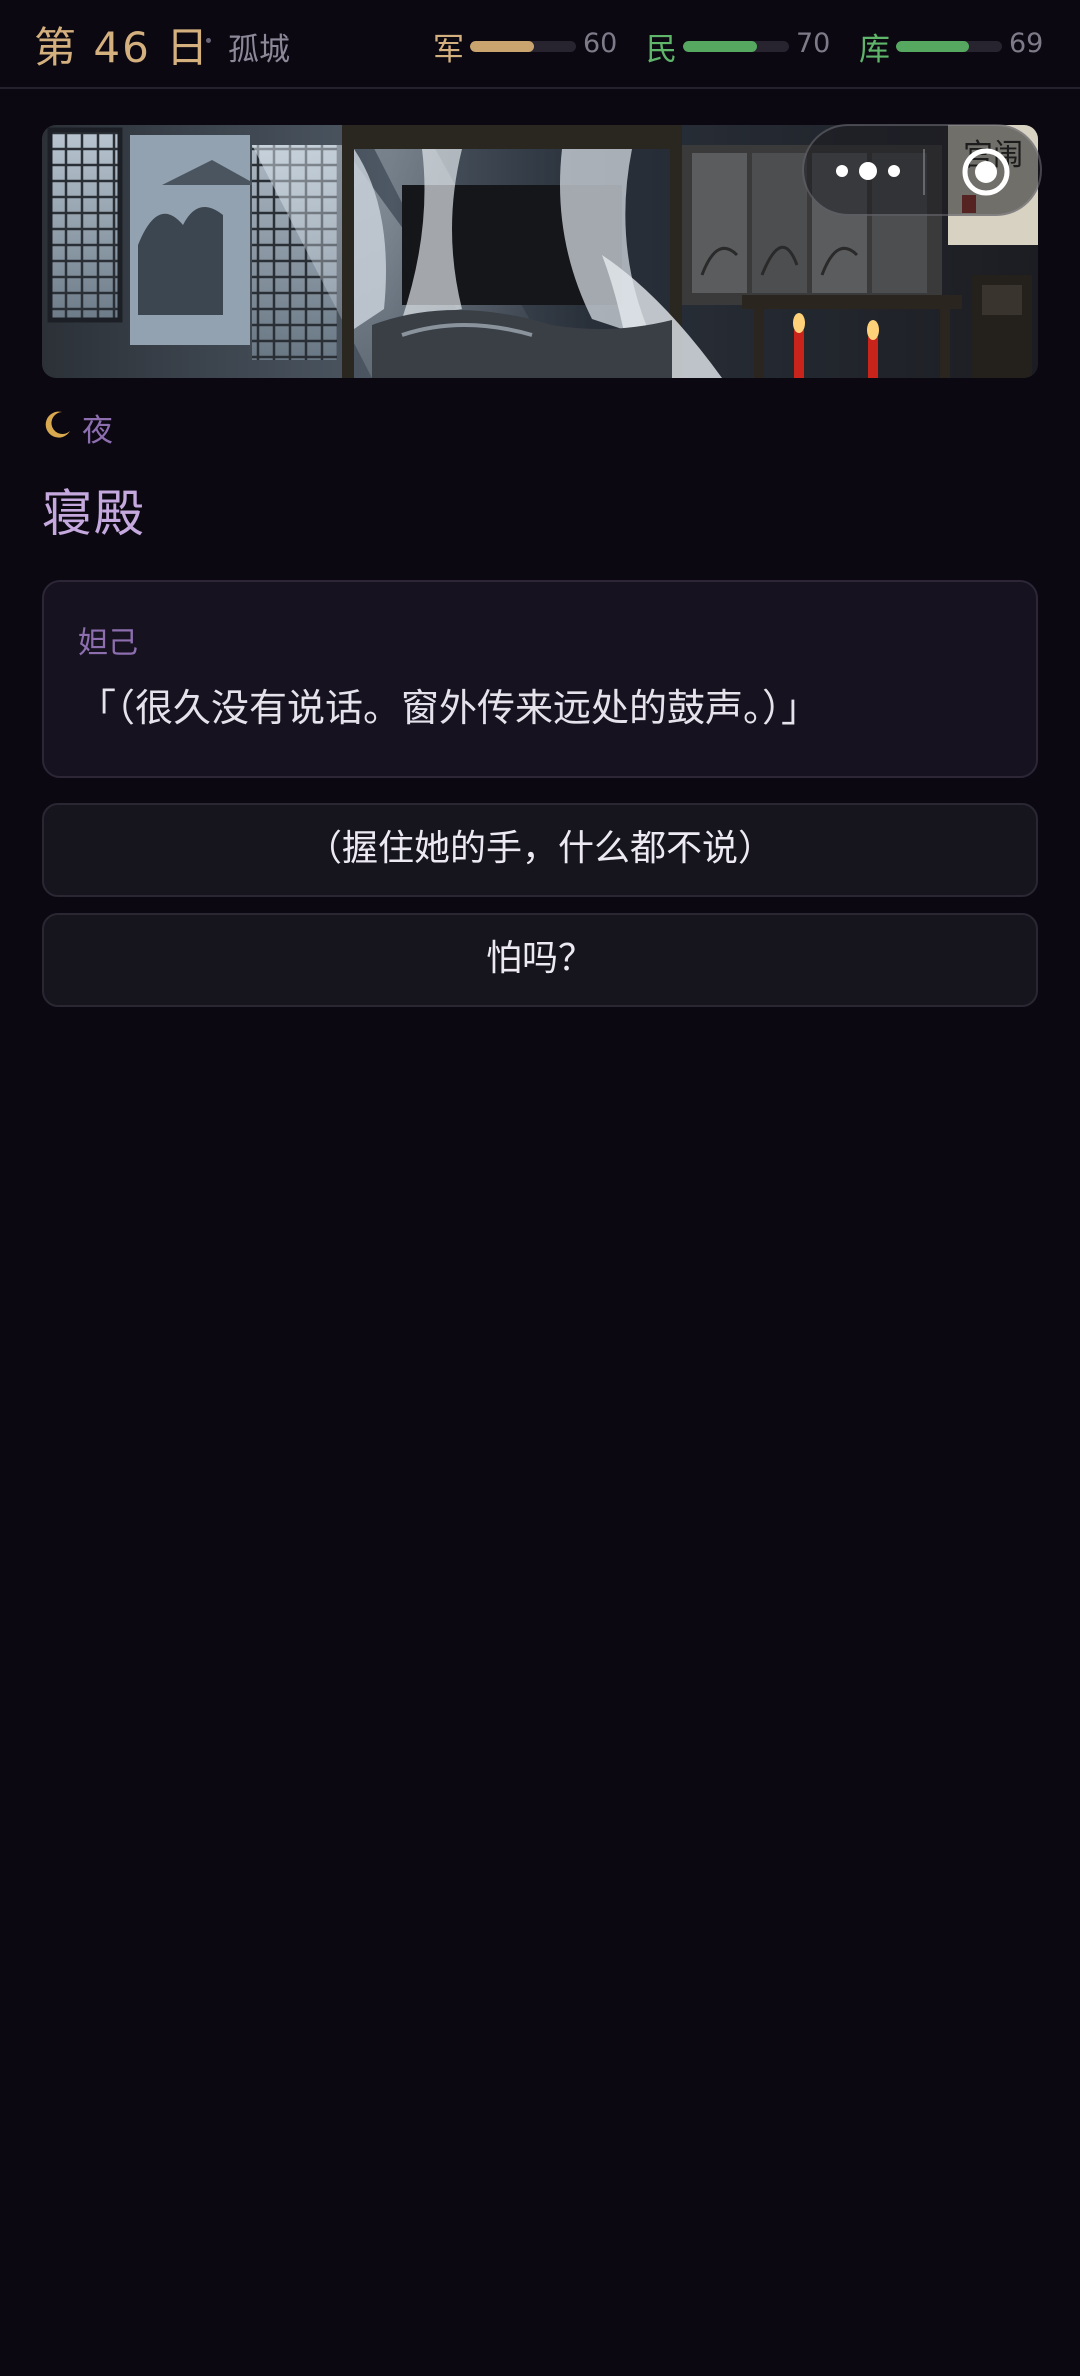 This screenshot has width=1080, height=2376. What do you see at coordinates (122, 47) in the screenshot?
I see `day-counter: 第 46 日` at bounding box center [122, 47].